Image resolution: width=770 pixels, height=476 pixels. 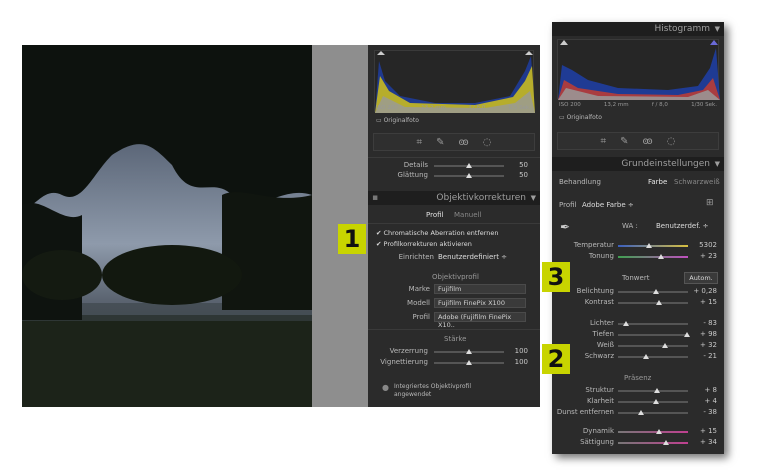 I want to click on cb-profile: ✔ Profilkorrekturen aktivieren, so click(x=424, y=244).